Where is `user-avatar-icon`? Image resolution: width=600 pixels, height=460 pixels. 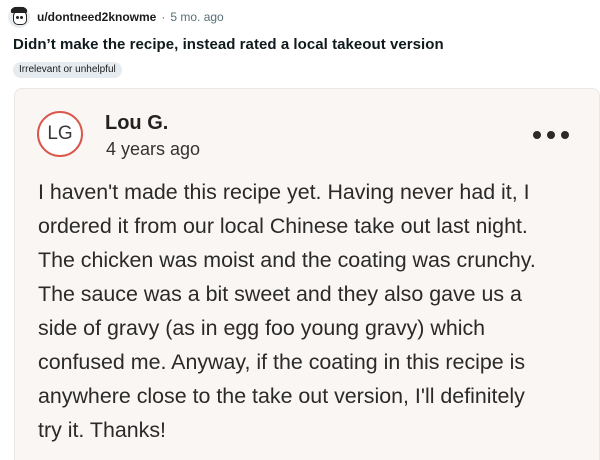 user-avatar-icon is located at coordinates (19, 17).